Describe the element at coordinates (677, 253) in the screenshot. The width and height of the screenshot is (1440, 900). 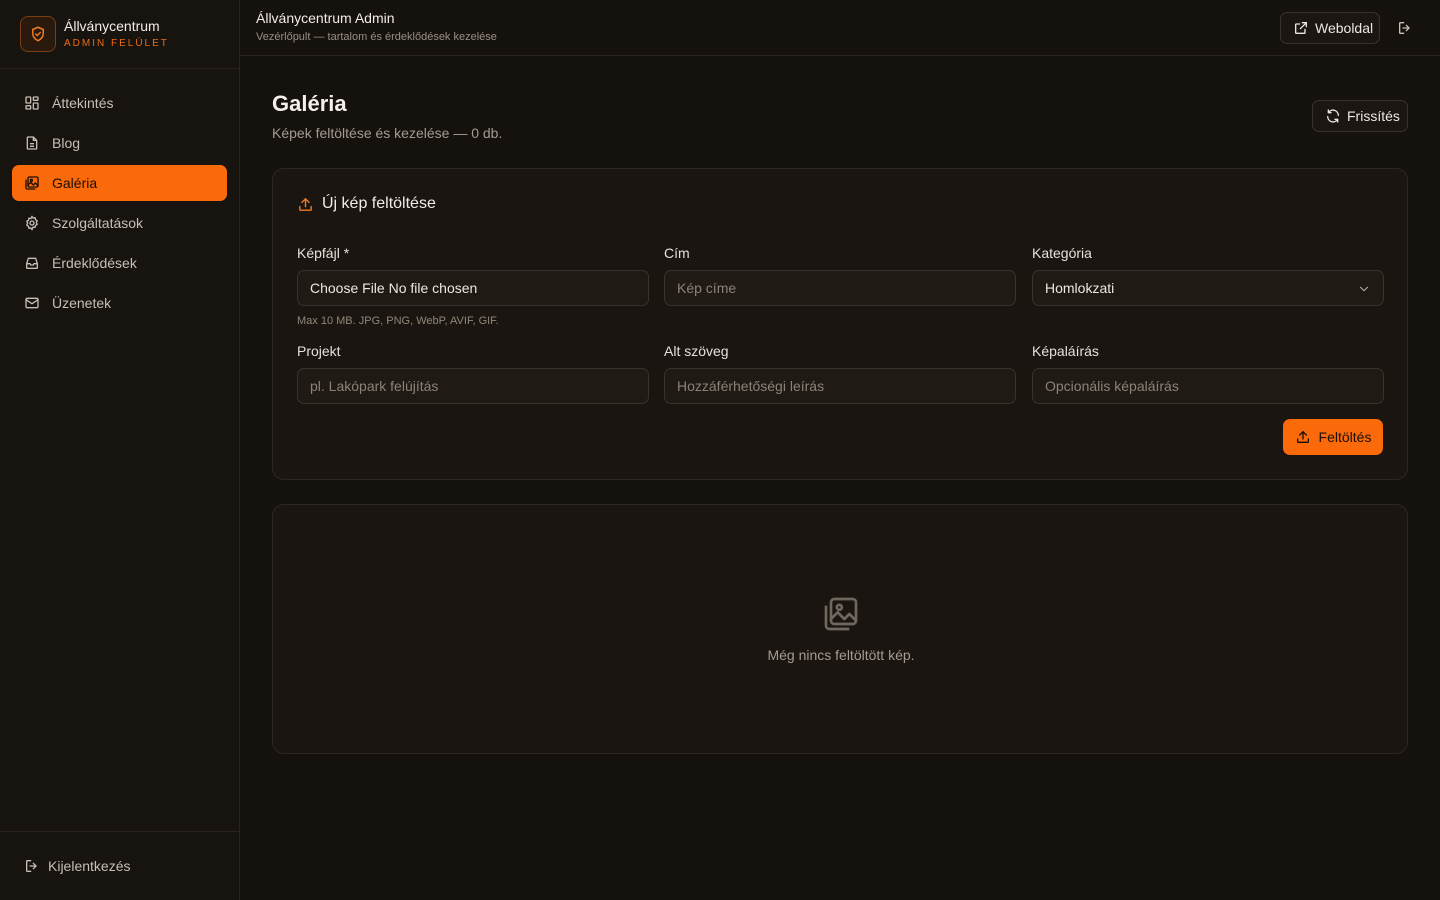
I see `title-label: Cím` at that location.